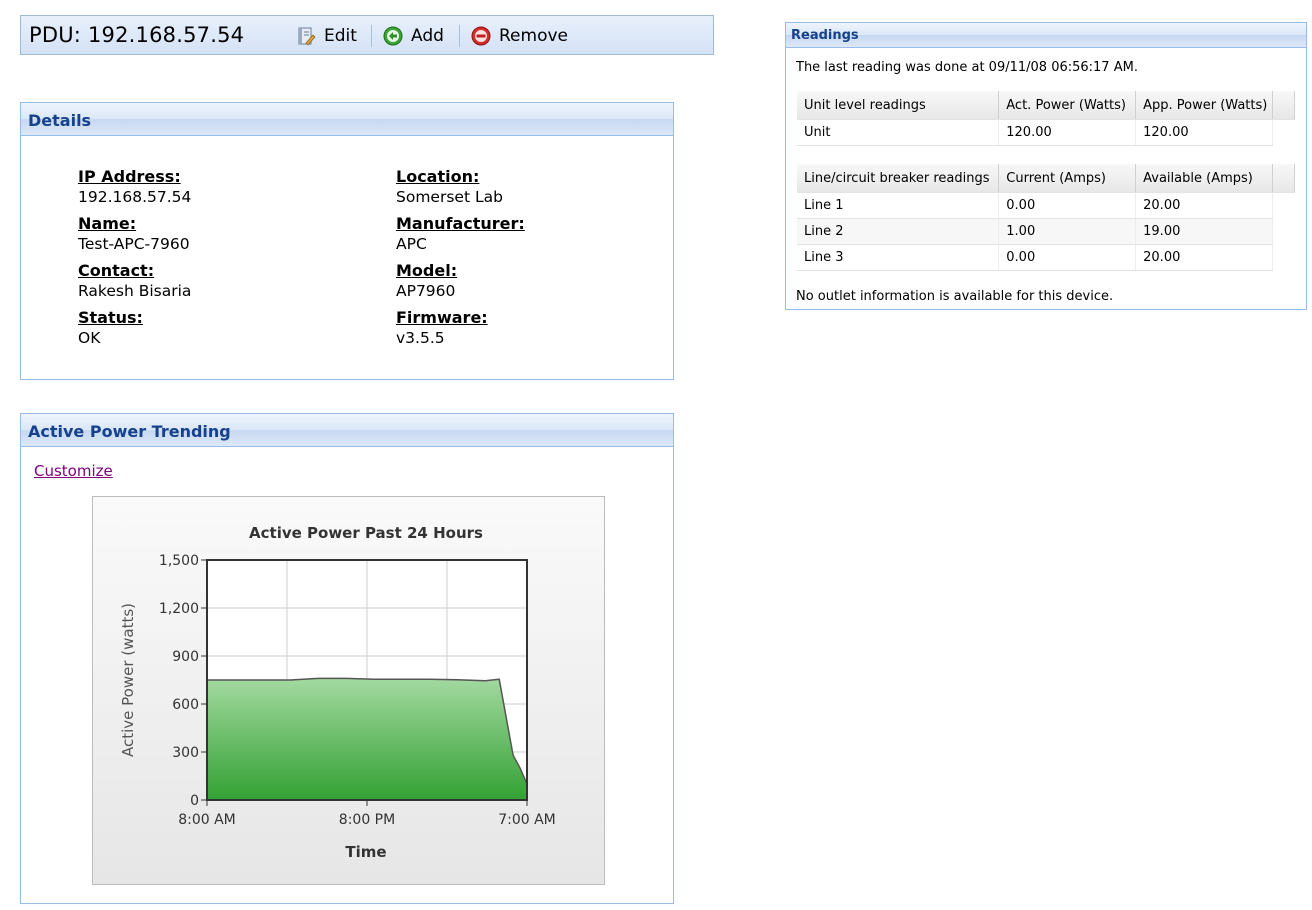 The image size is (1312, 910). I want to click on add-button: Add, so click(413, 36).